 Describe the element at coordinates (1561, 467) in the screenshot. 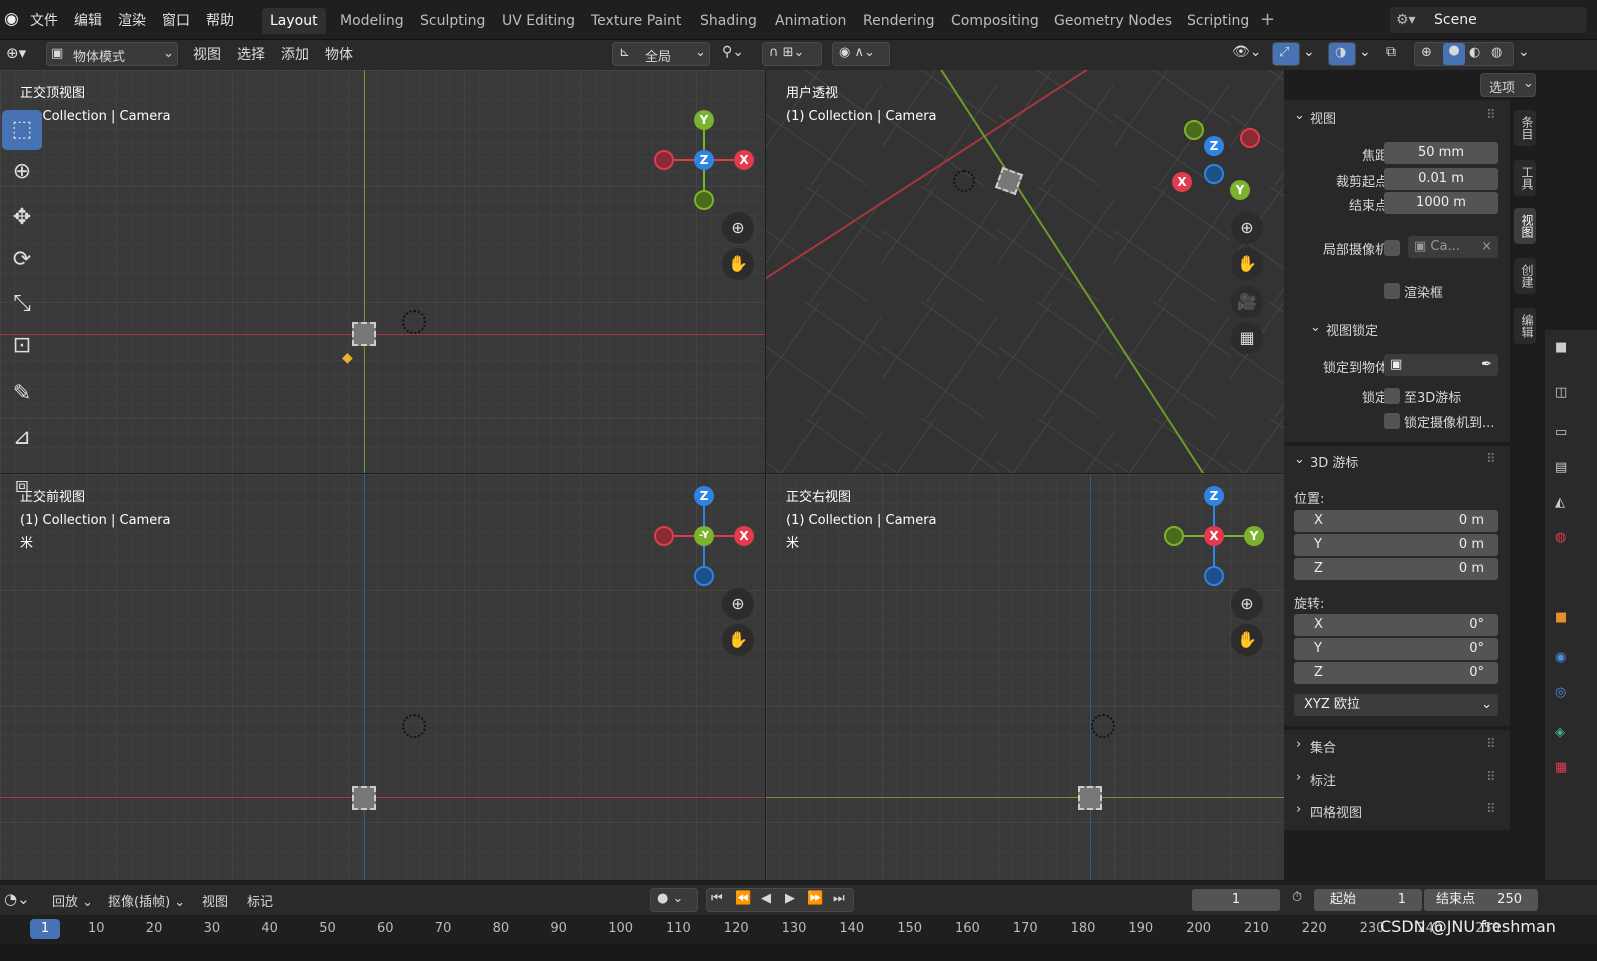

I see `view-layer-icon: ▤` at that location.